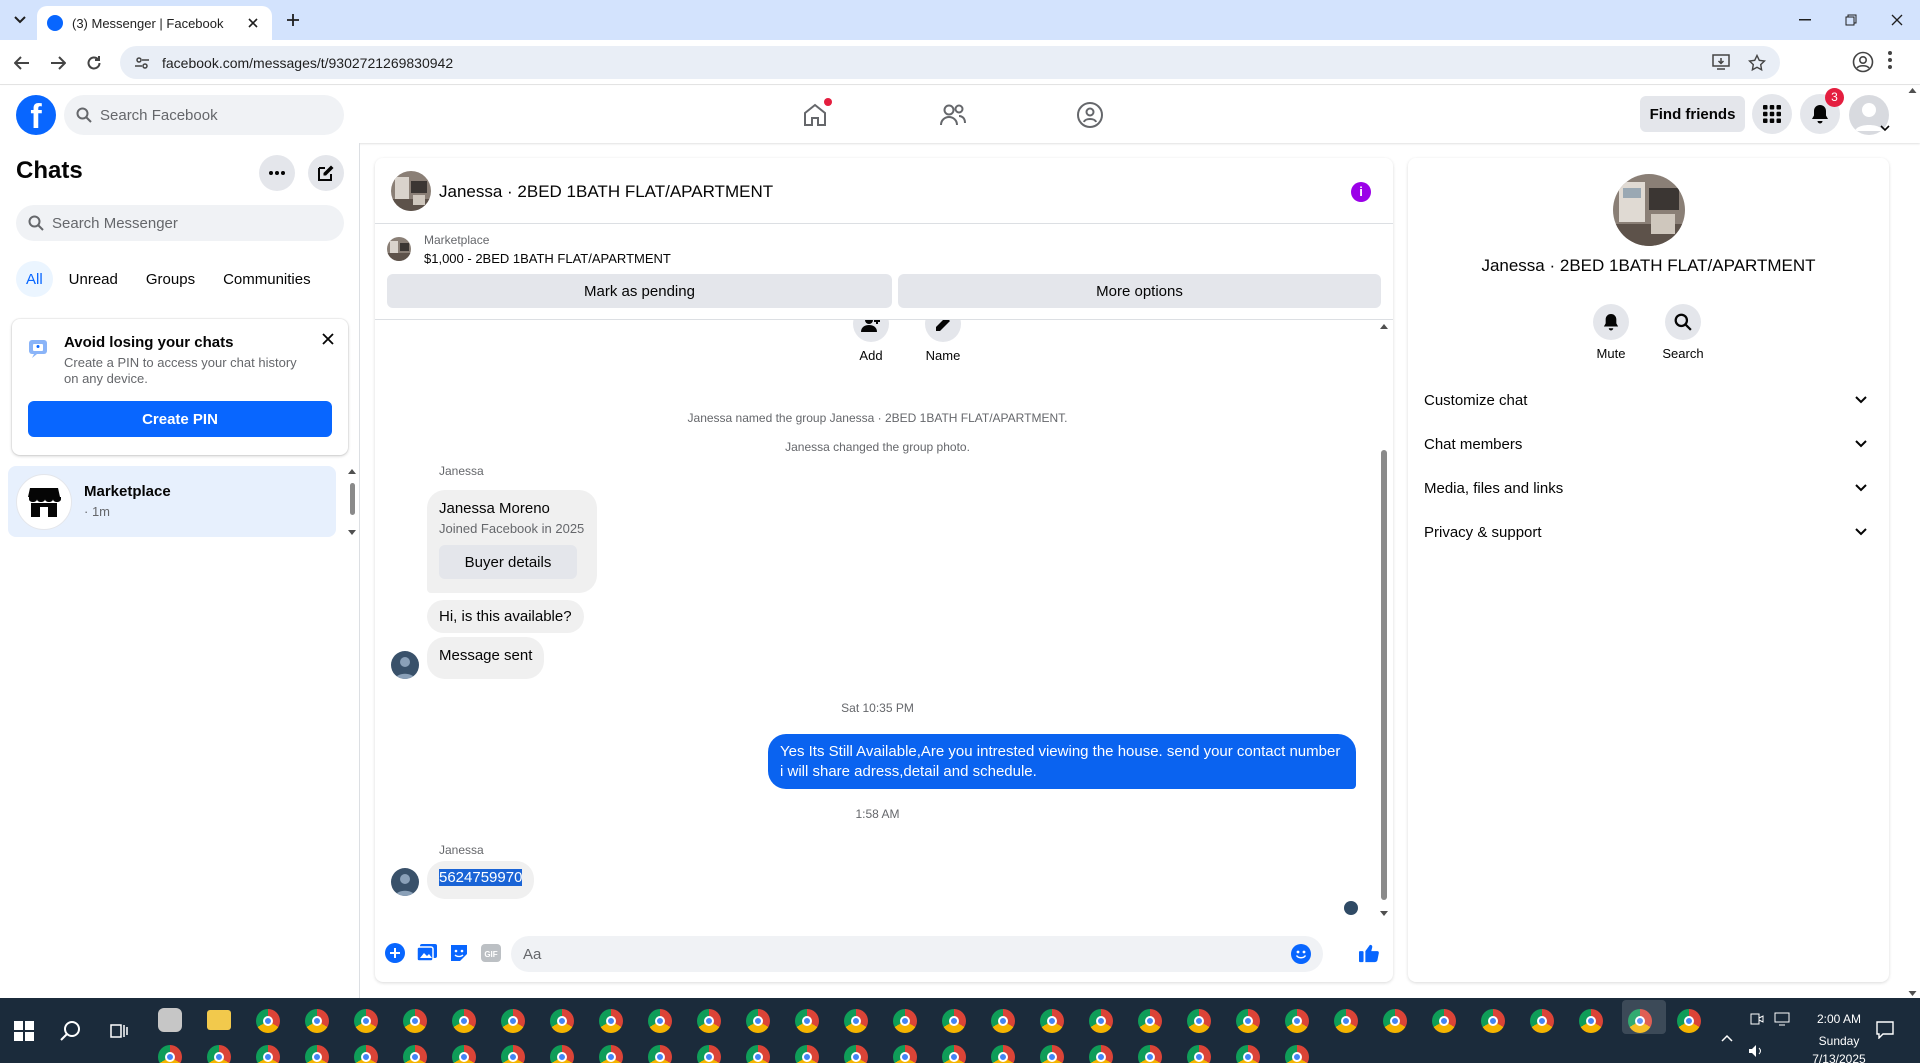 The height and width of the screenshot is (1063, 1920). I want to click on account-chevron-icon, so click(1885, 128).